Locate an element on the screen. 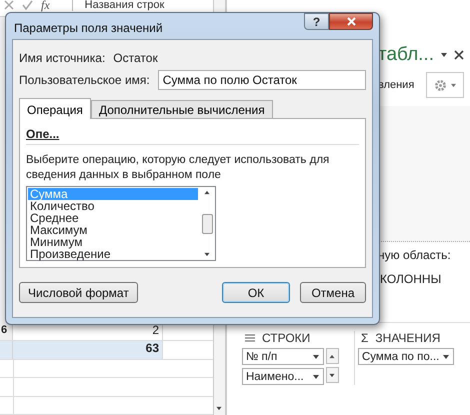 Image resolution: width=470 pixels, height=415 pixels. tab: Операция is located at coordinates (55, 108).